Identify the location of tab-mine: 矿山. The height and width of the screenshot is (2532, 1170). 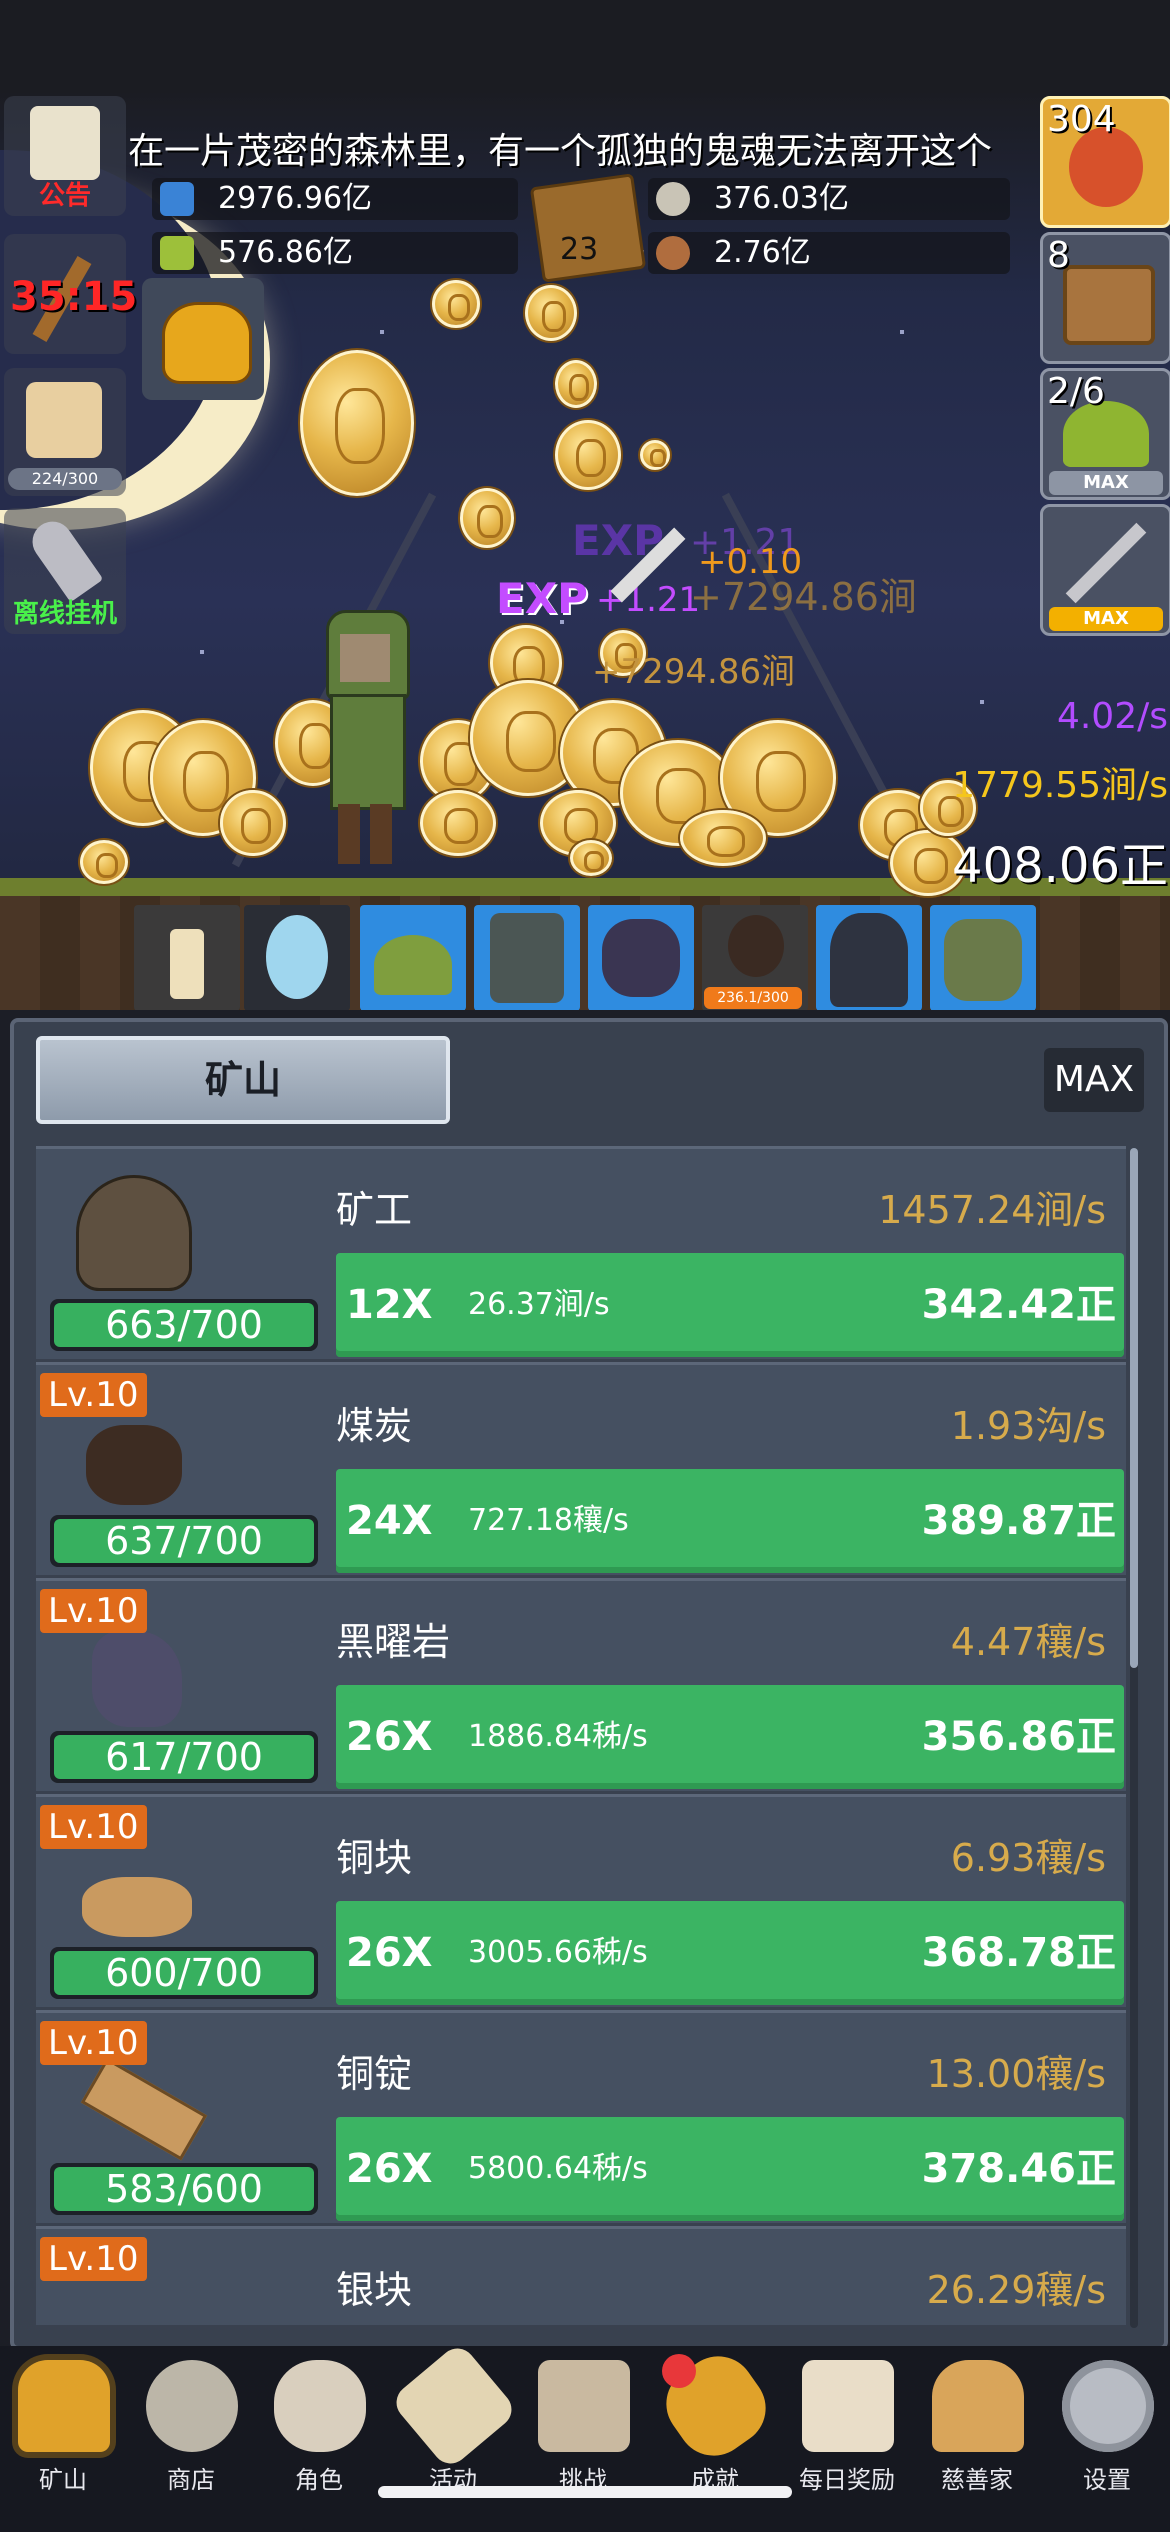
(243, 1080).